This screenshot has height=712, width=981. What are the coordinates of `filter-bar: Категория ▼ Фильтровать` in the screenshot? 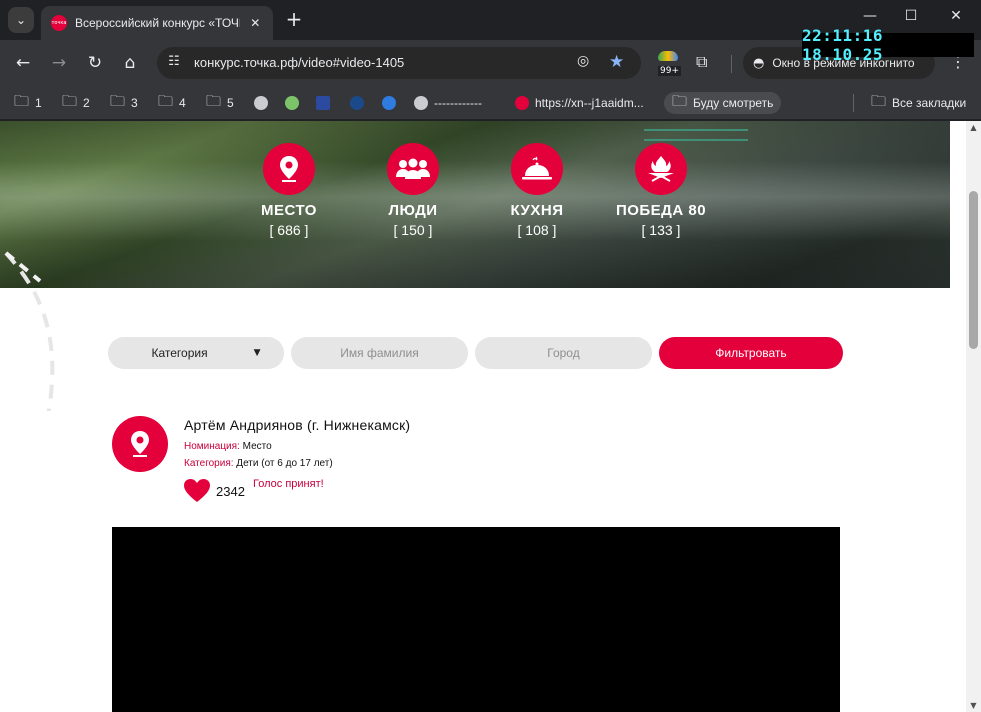 It's located at (478, 353).